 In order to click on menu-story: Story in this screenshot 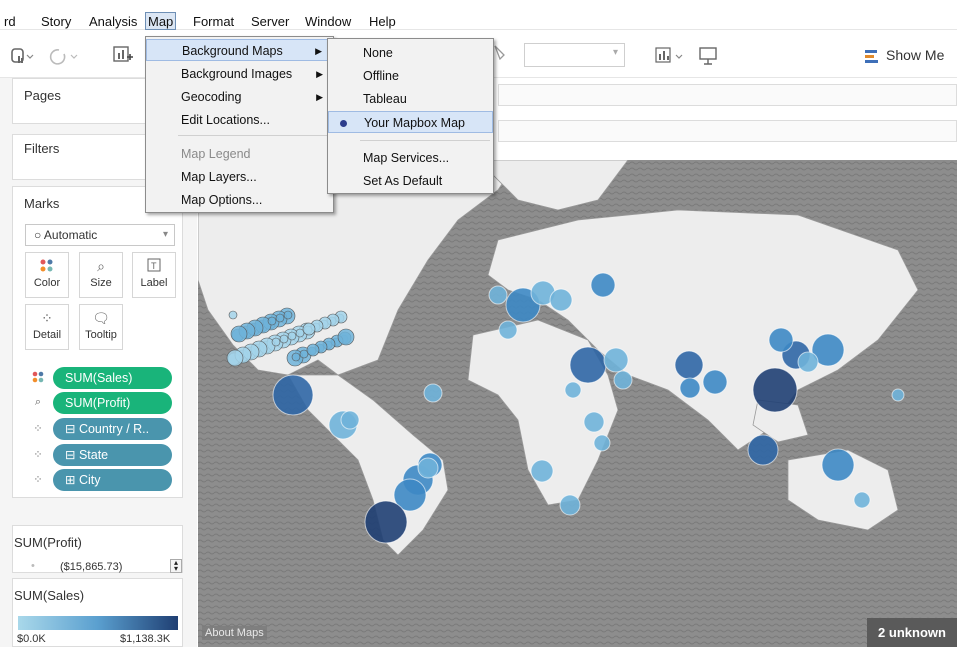, I will do `click(56, 22)`.